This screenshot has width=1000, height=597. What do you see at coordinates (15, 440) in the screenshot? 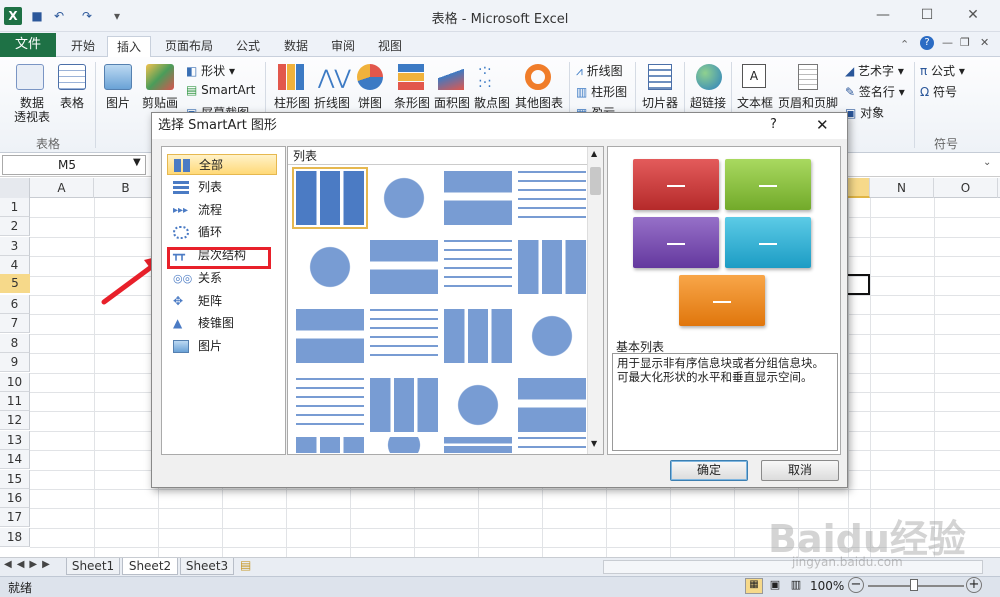
I see `row-header-13: 13` at bounding box center [15, 440].